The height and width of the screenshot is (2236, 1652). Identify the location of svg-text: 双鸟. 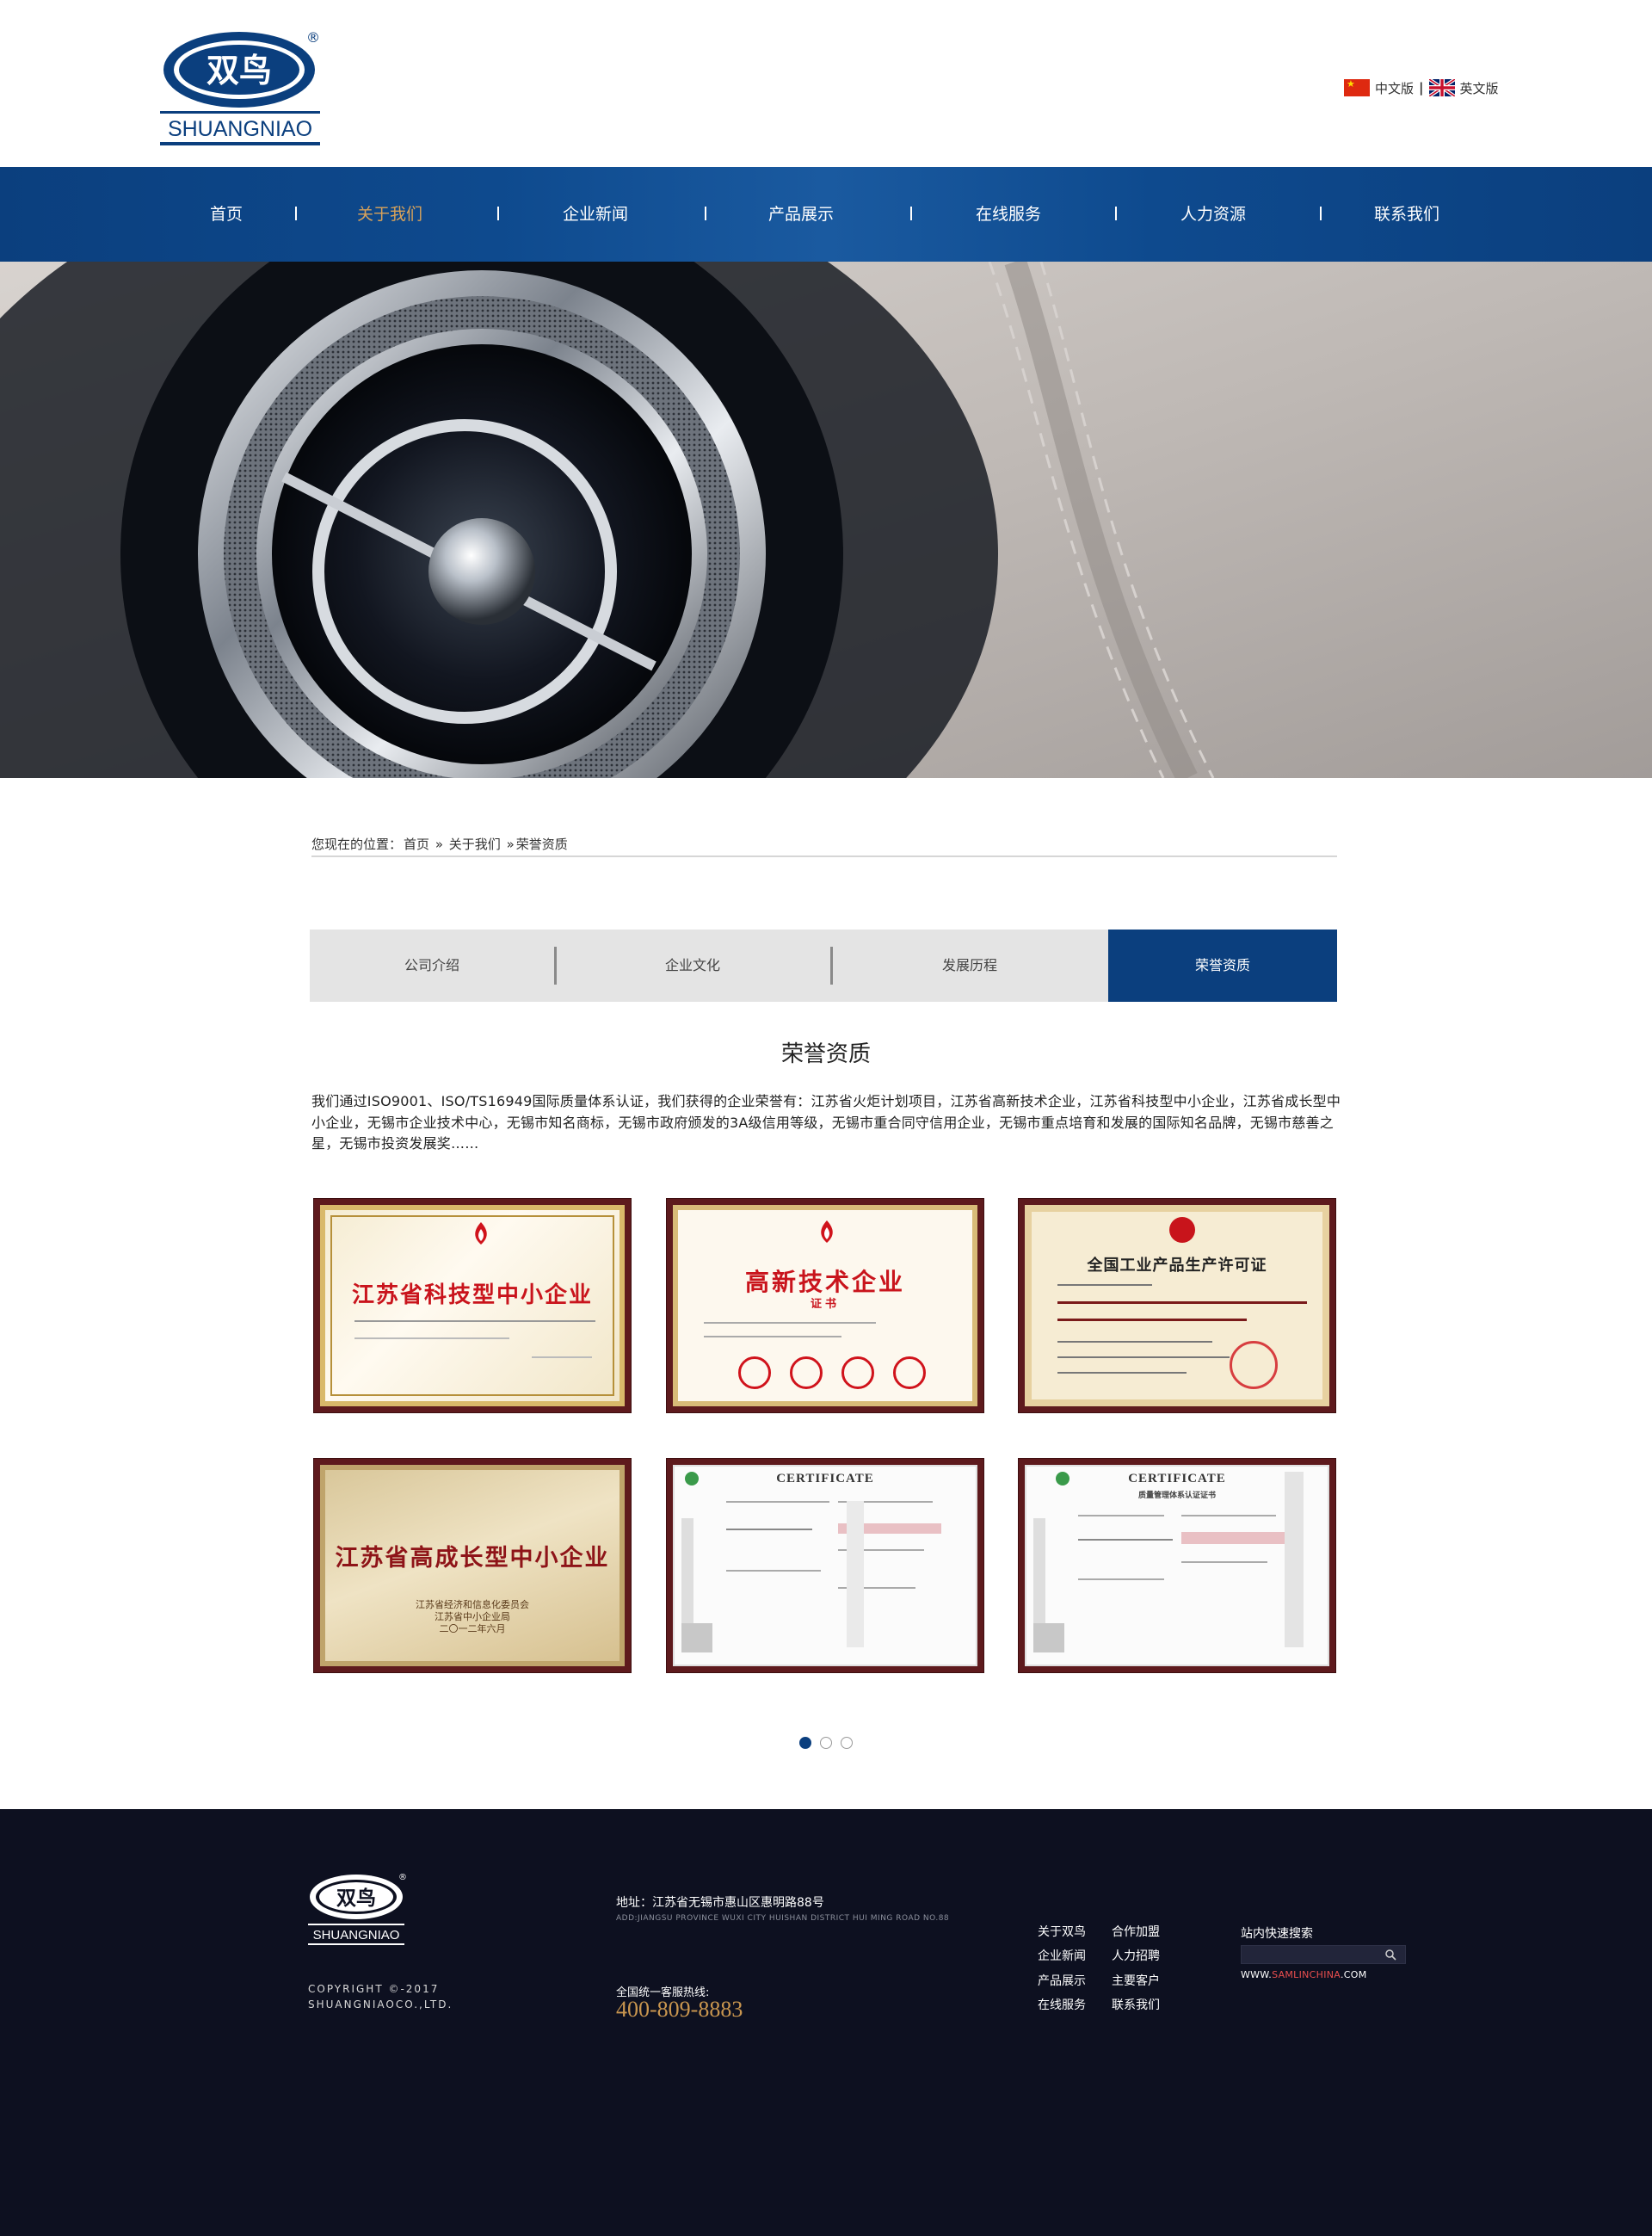
(356, 1898).